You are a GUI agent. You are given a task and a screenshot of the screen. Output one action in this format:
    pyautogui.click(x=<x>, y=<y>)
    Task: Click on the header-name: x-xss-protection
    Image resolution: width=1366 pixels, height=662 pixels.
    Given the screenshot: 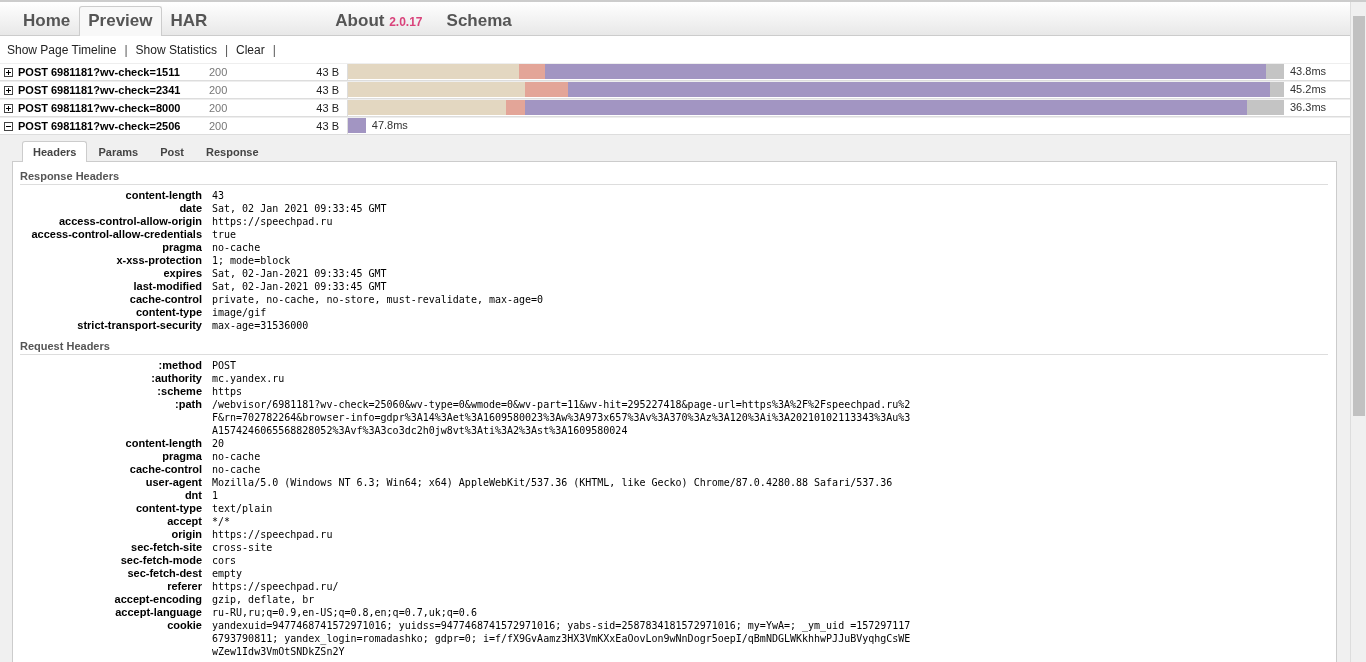 What is the action you would take?
    pyautogui.click(x=158, y=260)
    